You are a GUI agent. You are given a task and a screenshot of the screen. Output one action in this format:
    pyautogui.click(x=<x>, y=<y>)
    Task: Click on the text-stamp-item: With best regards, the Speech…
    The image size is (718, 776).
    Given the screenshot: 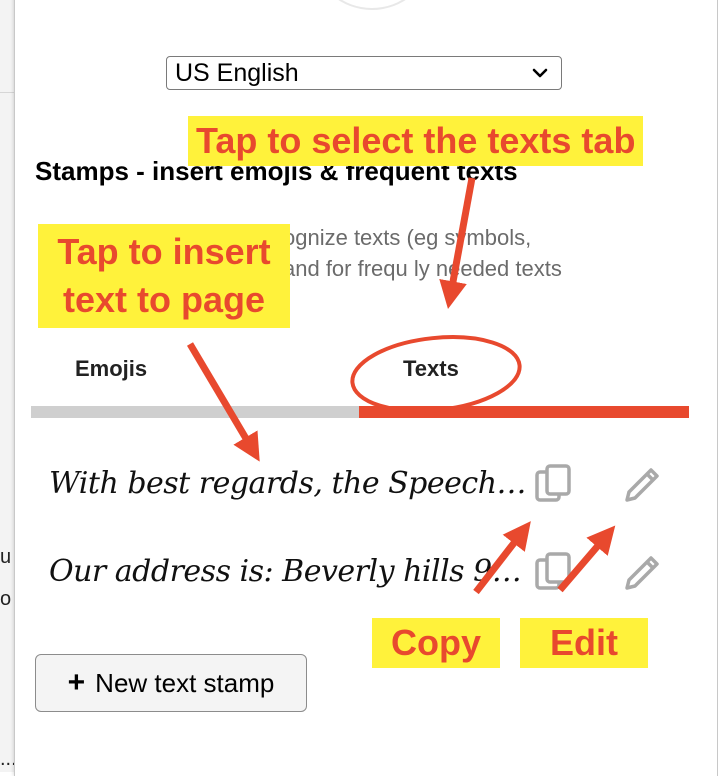 What is the action you would take?
    pyautogui.click(x=288, y=483)
    